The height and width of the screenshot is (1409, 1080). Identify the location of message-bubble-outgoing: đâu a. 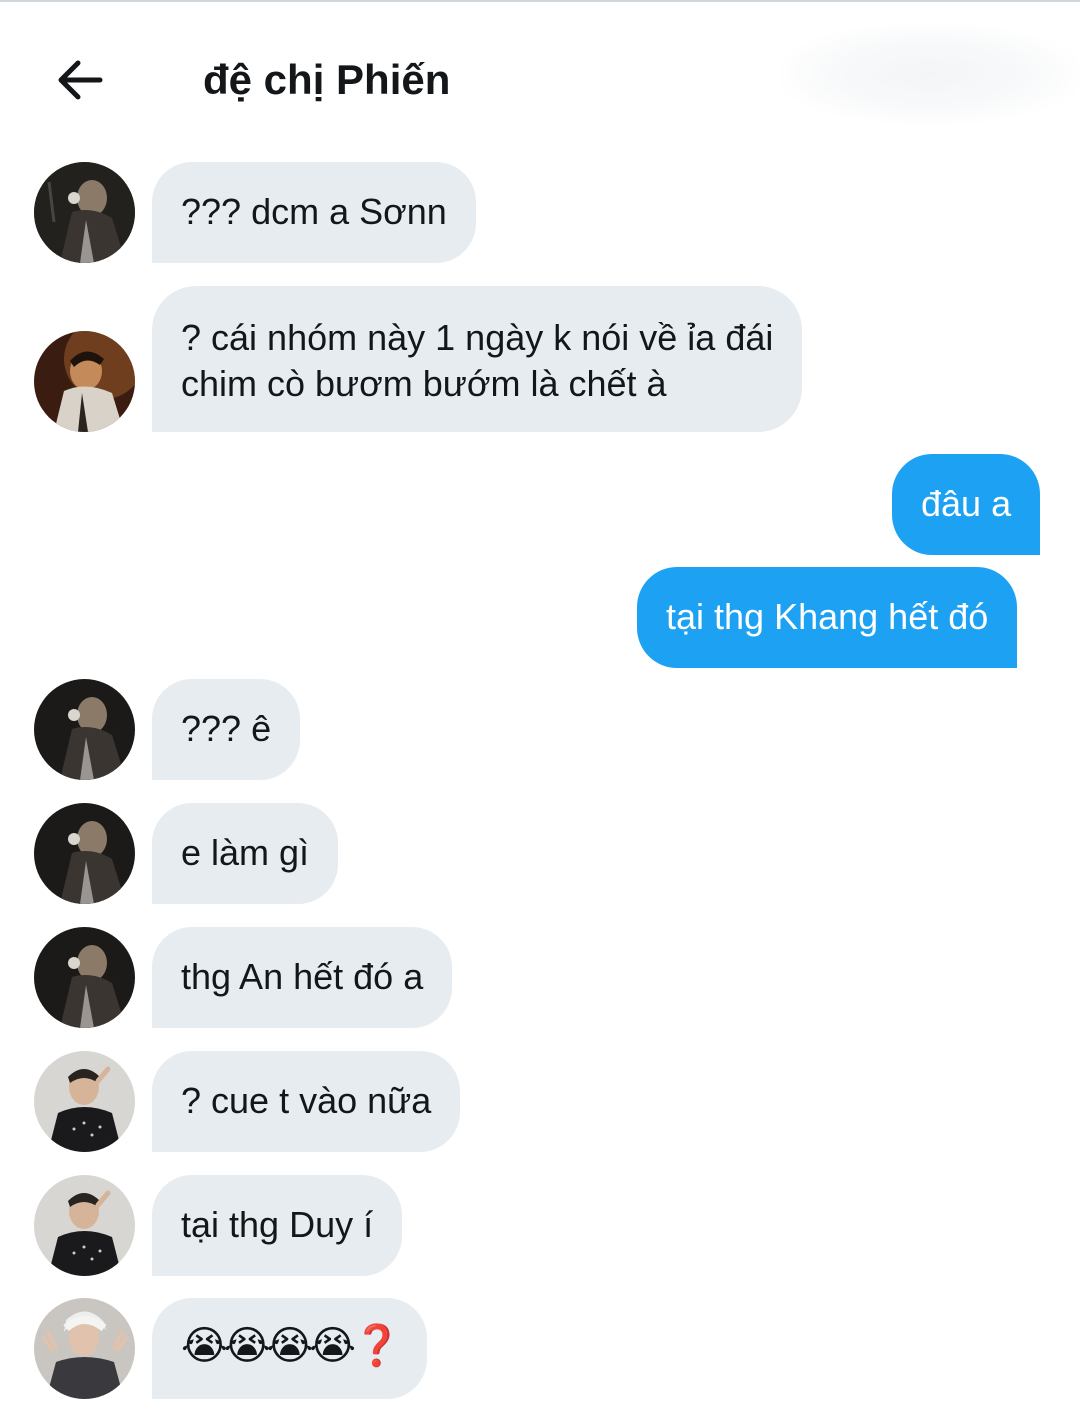
(966, 504).